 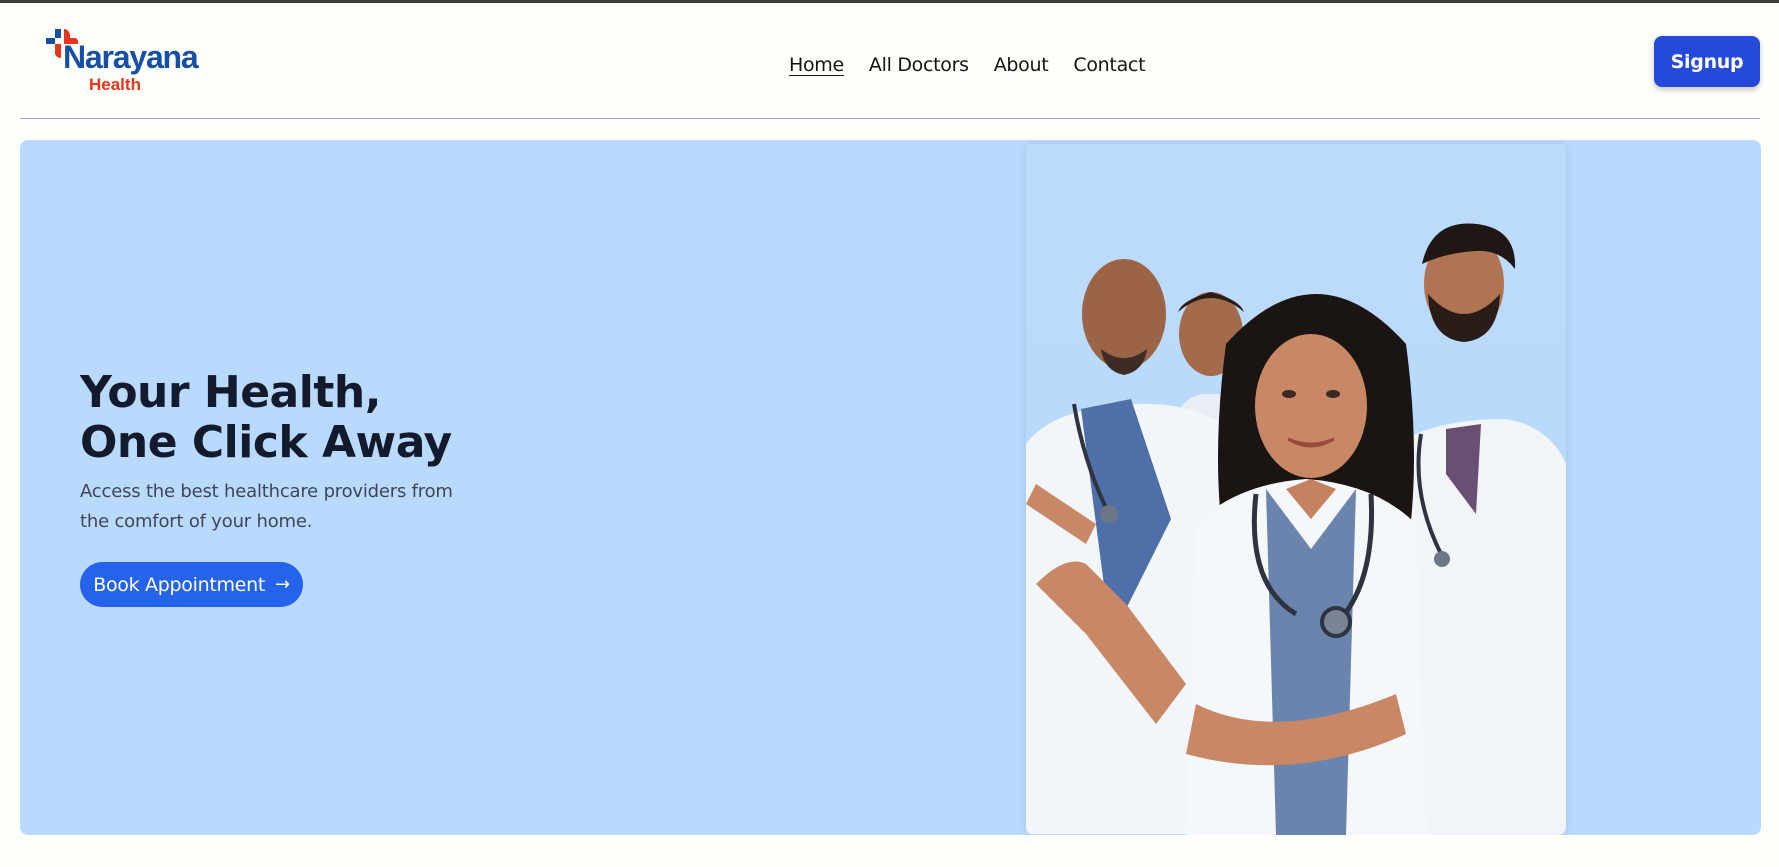 I want to click on hero-title: Your Health, One Click Away, so click(x=266, y=418).